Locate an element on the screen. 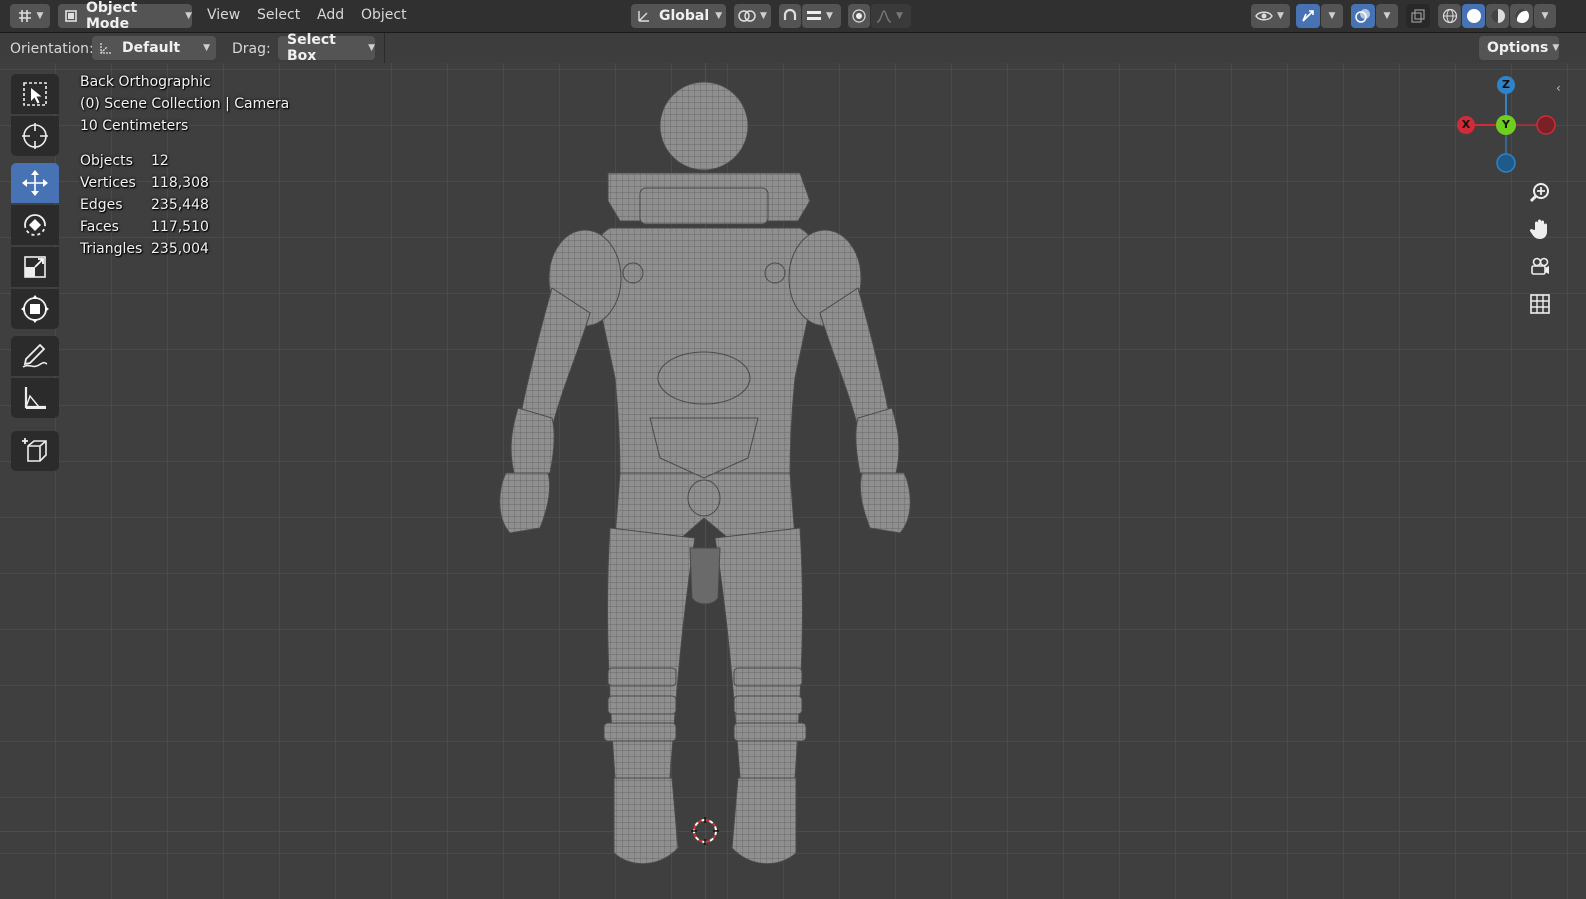 This screenshot has height=899, width=1586. ortho-toggle-button is located at coordinates (1540, 304).